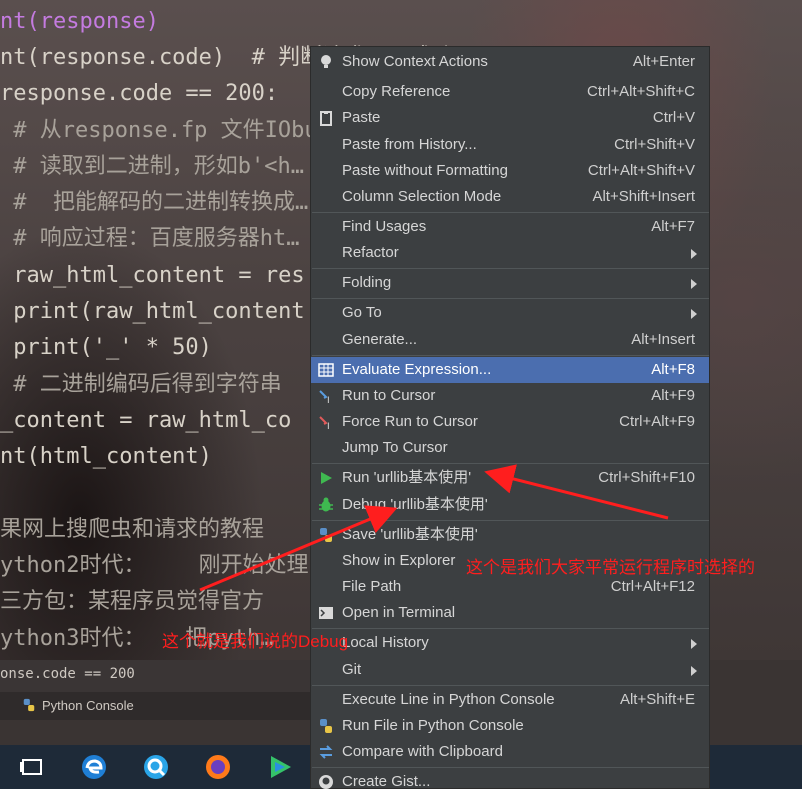  I want to click on menu-item-shortcut: Alt+F8, so click(673, 369).